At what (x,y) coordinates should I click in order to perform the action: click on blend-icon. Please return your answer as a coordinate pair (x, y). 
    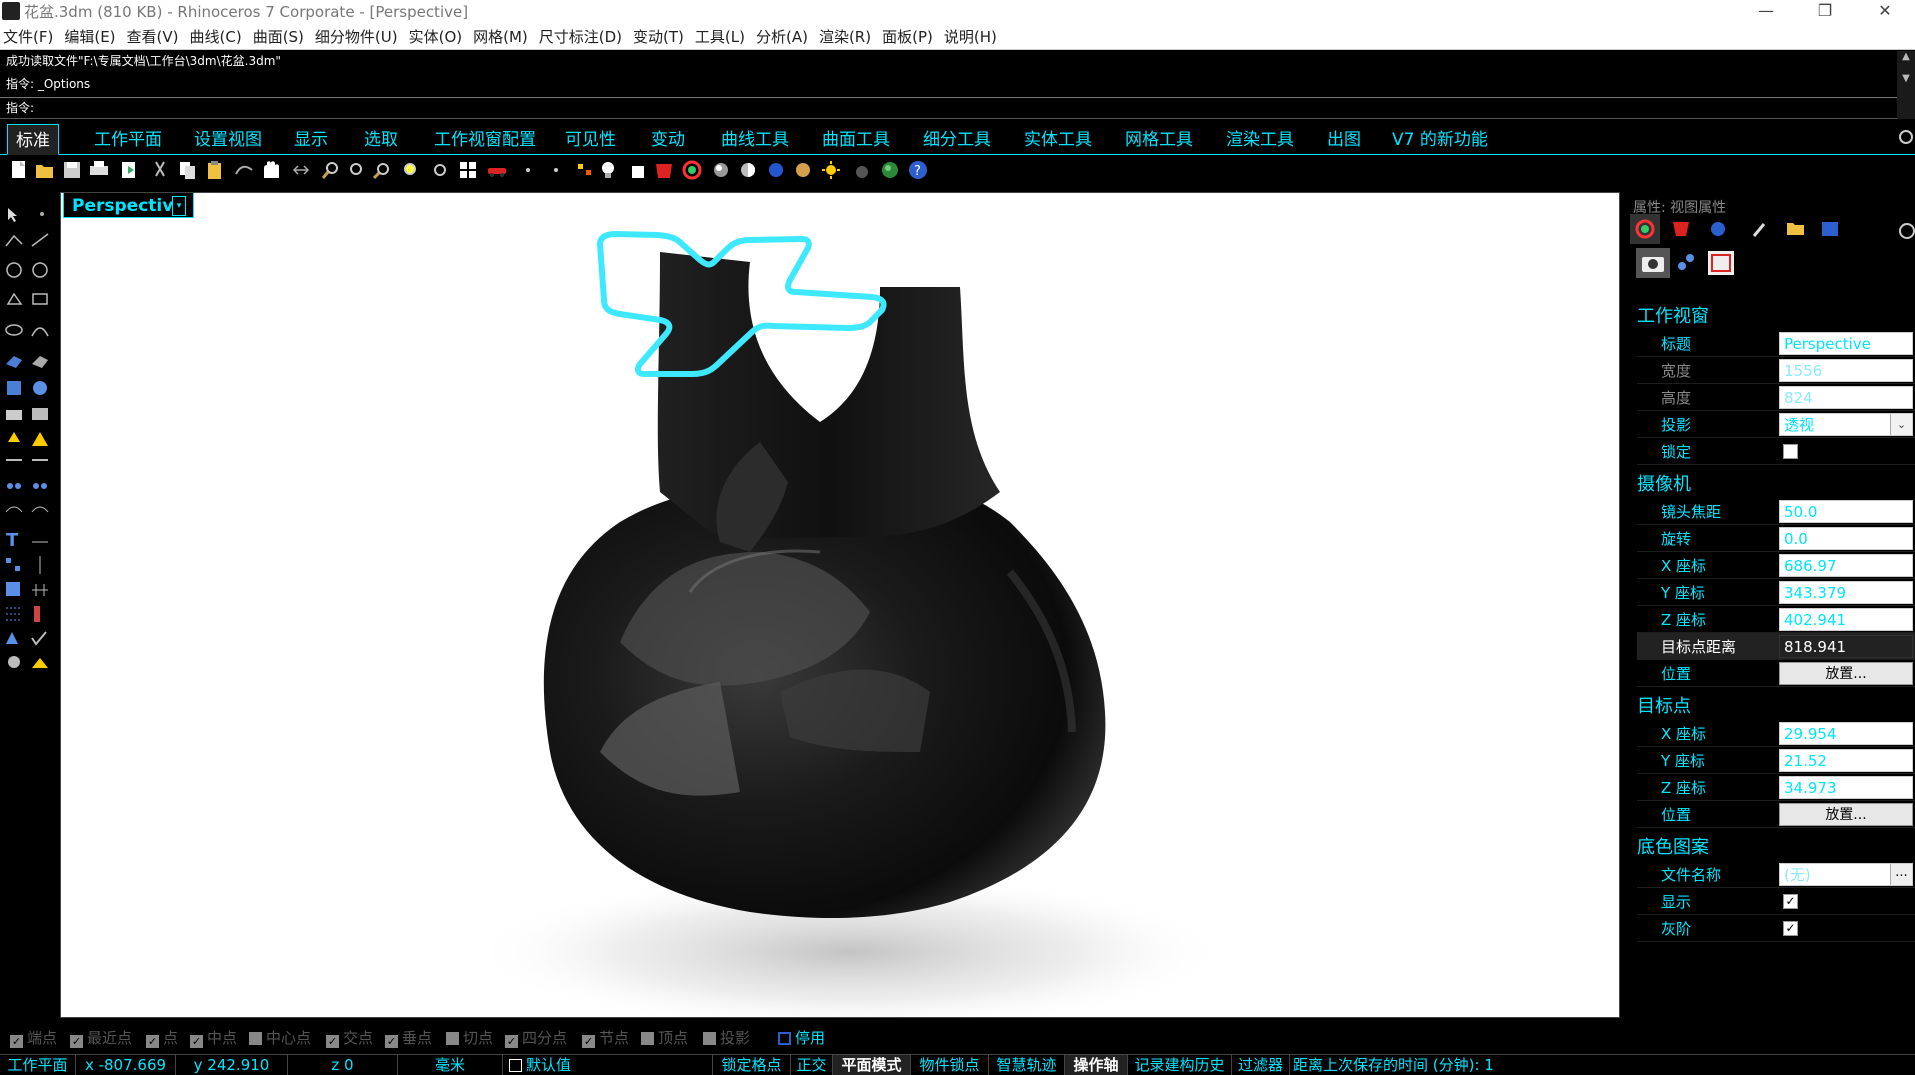
    Looking at the image, I should click on (40, 486).